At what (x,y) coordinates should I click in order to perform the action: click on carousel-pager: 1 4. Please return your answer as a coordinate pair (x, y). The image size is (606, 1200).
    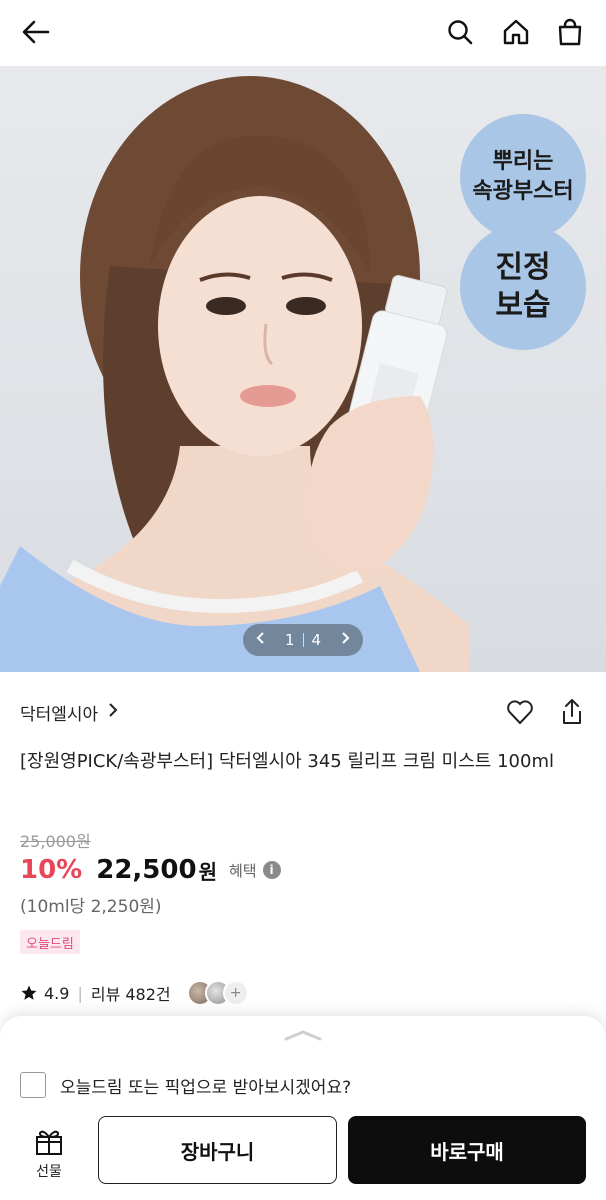
    Looking at the image, I should click on (303, 640).